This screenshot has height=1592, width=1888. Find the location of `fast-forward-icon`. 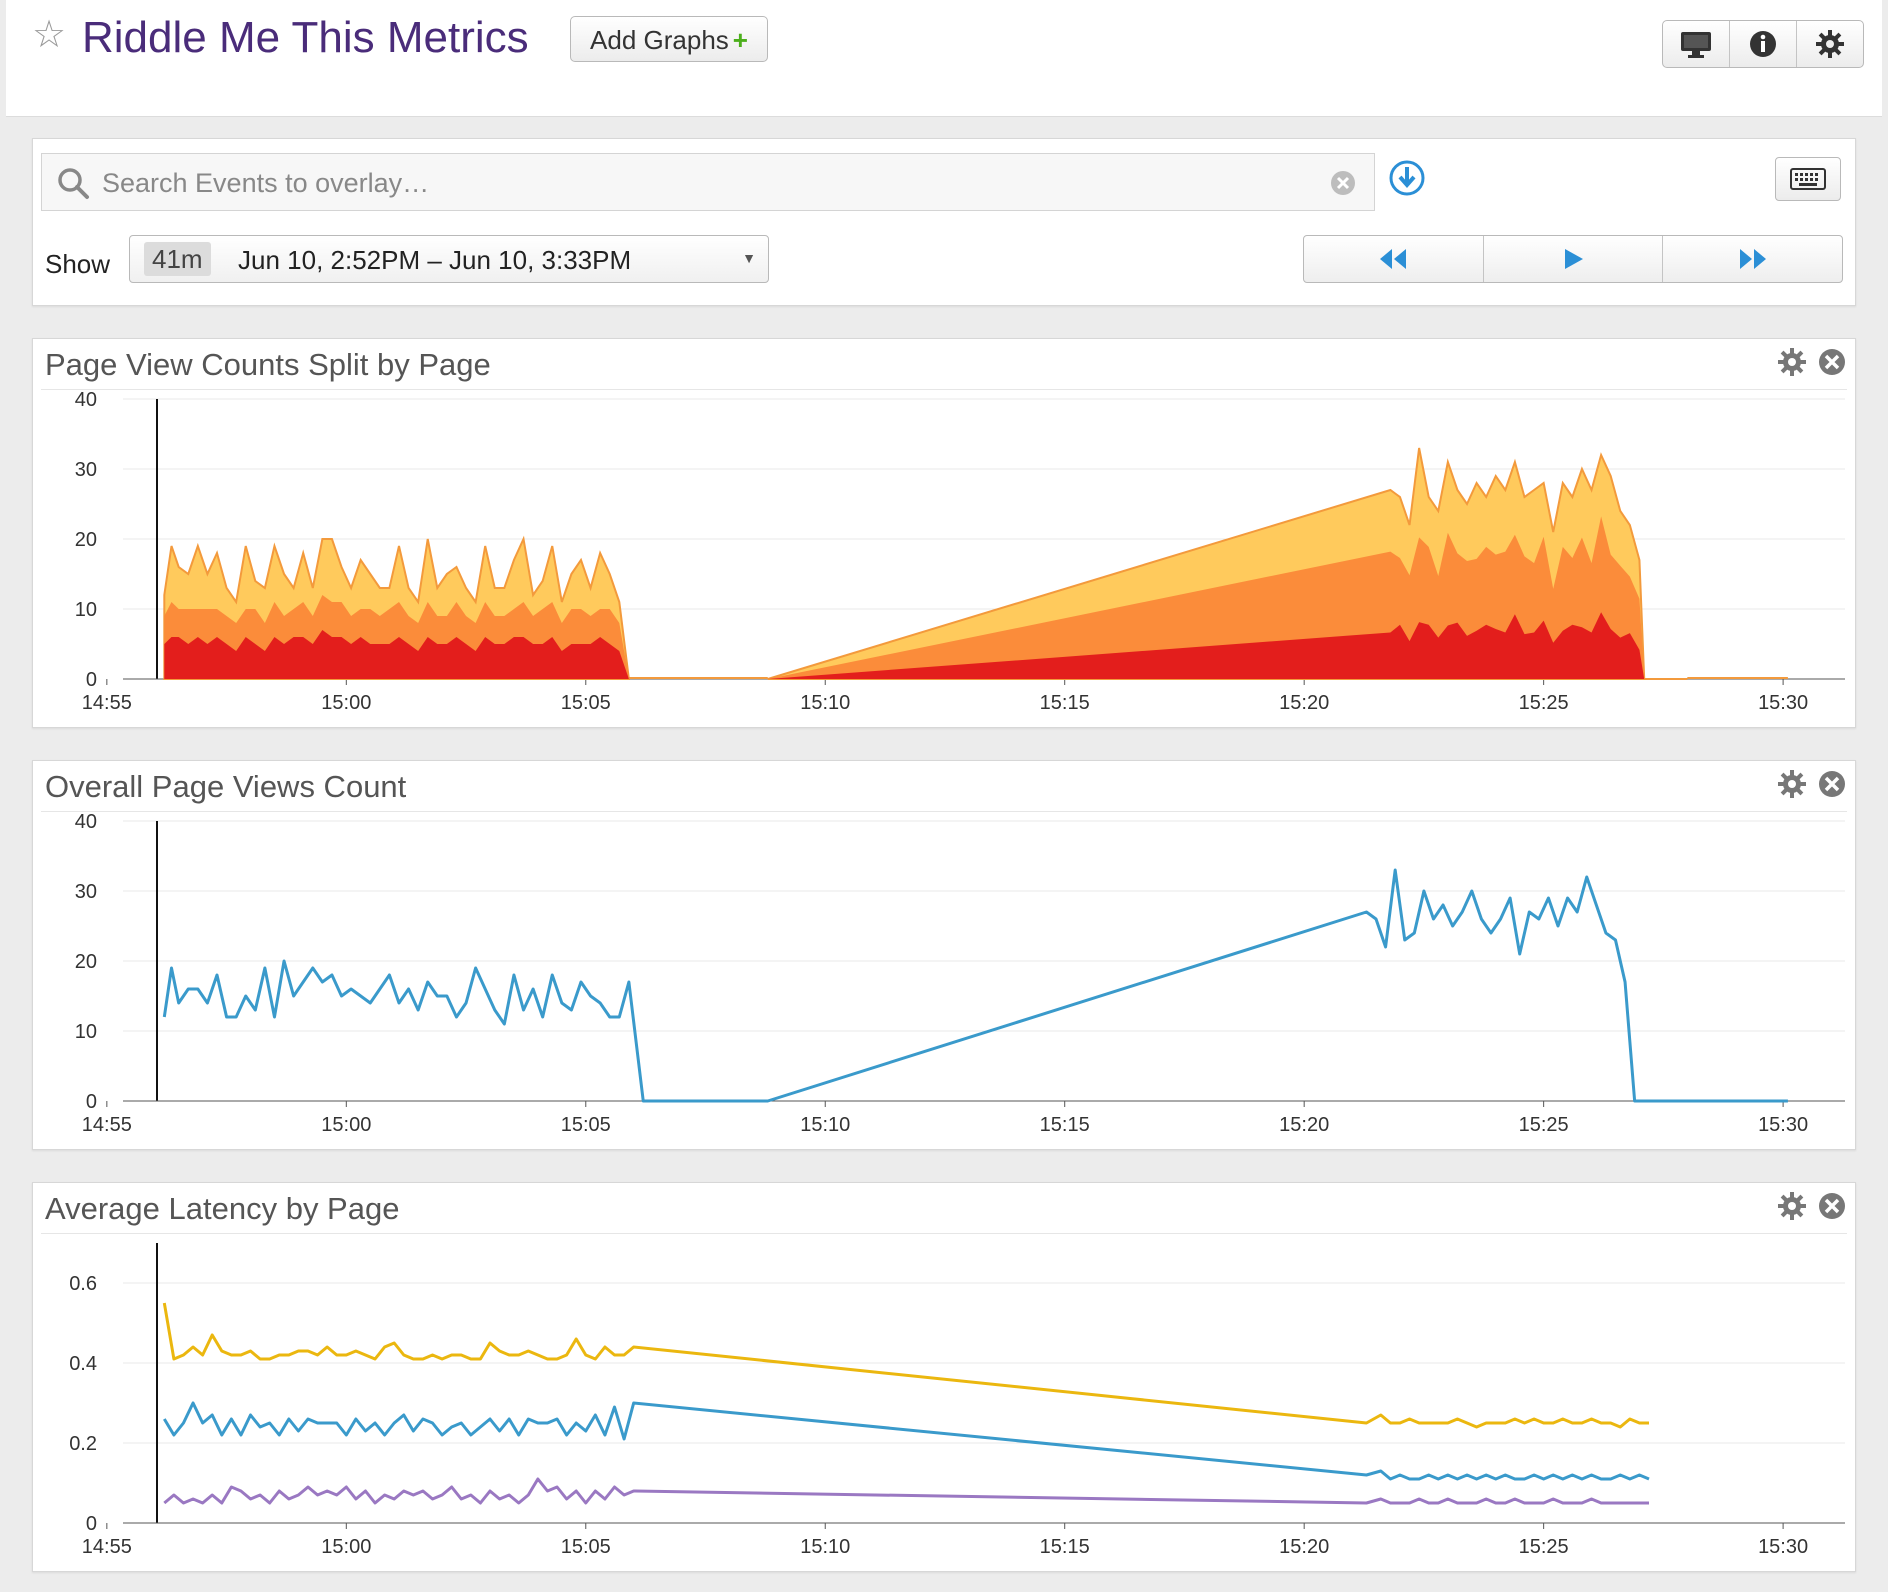

fast-forward-icon is located at coordinates (1752, 259).